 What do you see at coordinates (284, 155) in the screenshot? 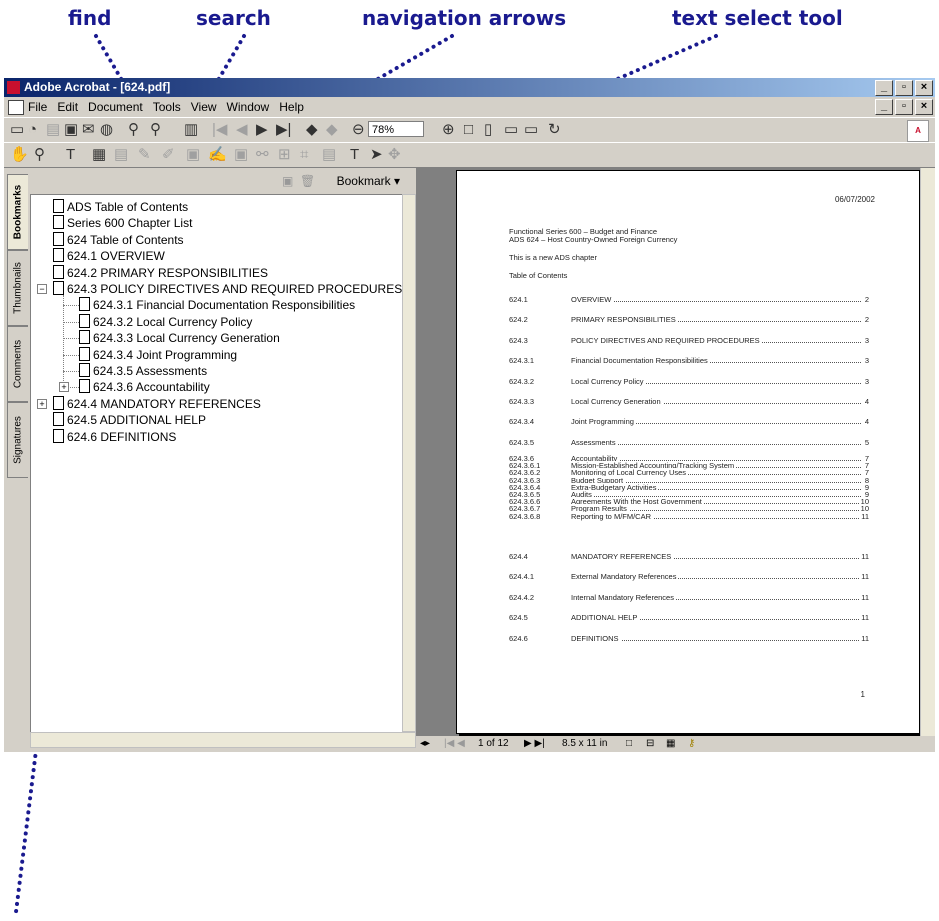
I see `article-tool-icon: ⊞` at bounding box center [284, 155].